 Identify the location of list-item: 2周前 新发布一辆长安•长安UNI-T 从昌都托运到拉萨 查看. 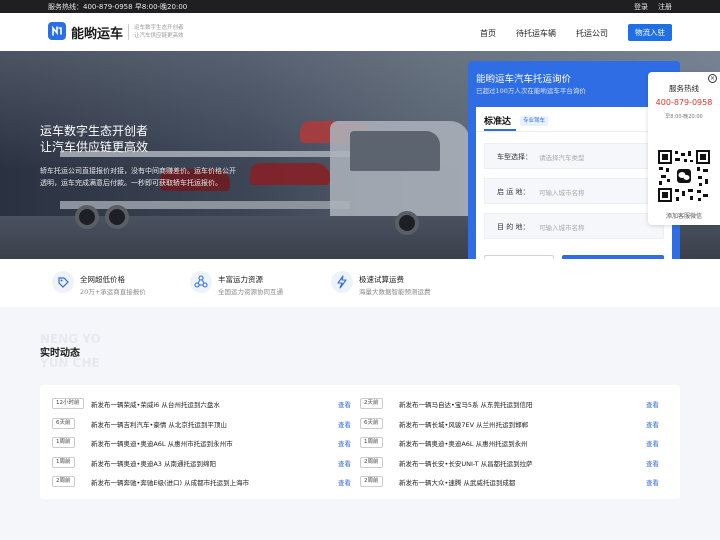
(510, 463).